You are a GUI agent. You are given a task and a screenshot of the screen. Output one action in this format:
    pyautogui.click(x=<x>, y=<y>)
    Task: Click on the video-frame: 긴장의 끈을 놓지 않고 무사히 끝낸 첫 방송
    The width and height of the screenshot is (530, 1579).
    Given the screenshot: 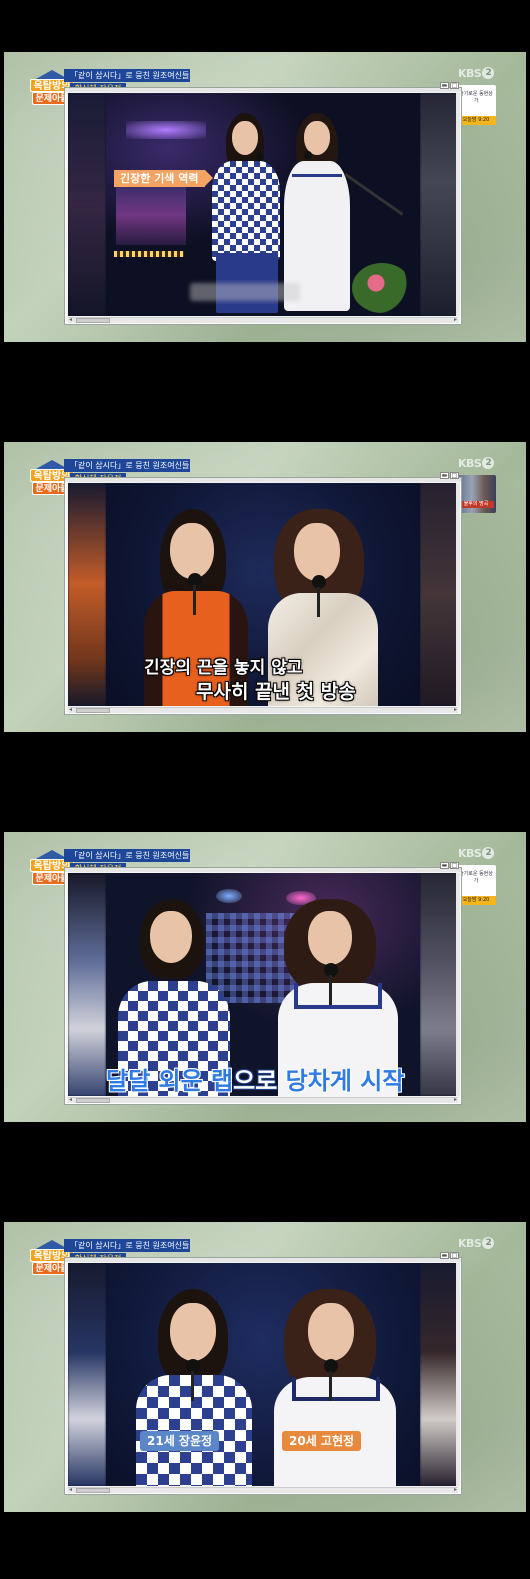 What is the action you would take?
    pyautogui.click(x=263, y=594)
    